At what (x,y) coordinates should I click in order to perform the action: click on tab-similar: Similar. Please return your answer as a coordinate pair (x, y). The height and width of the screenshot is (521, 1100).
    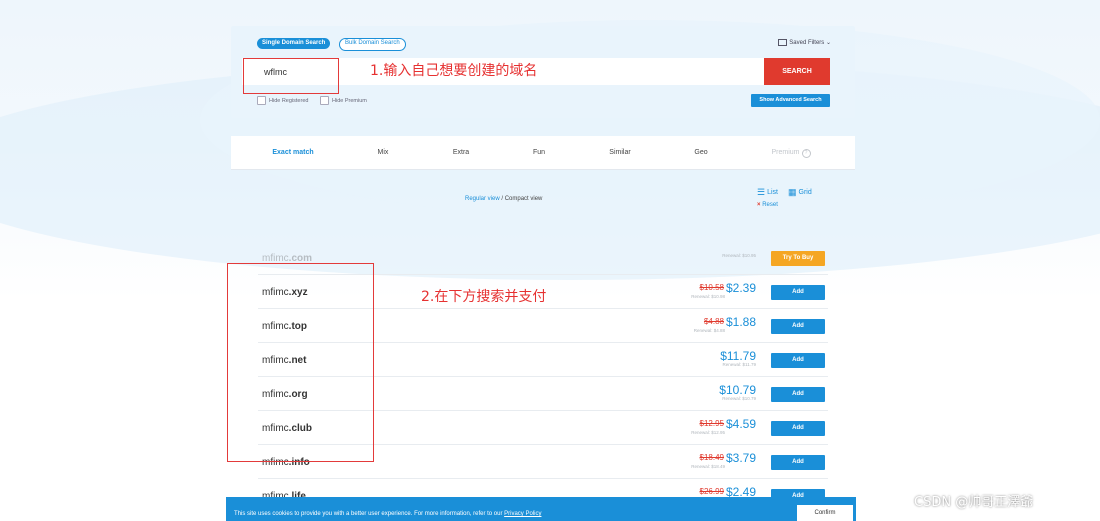
    Looking at the image, I should click on (620, 152).